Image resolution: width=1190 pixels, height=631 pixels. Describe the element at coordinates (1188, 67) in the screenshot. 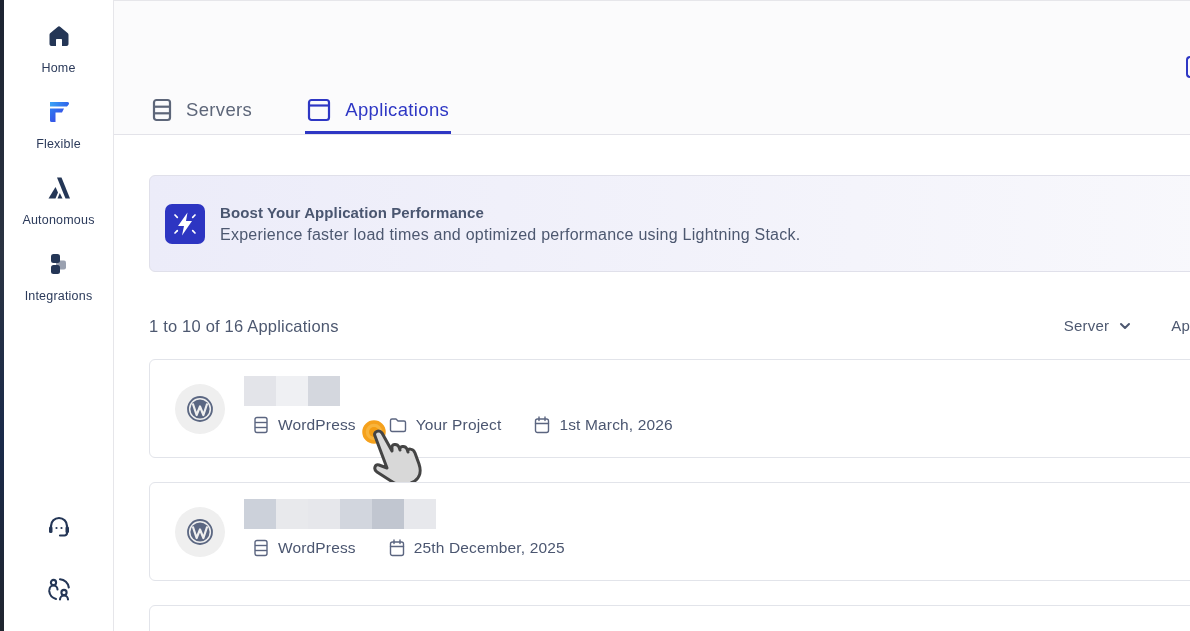

I see `button-edge` at that location.